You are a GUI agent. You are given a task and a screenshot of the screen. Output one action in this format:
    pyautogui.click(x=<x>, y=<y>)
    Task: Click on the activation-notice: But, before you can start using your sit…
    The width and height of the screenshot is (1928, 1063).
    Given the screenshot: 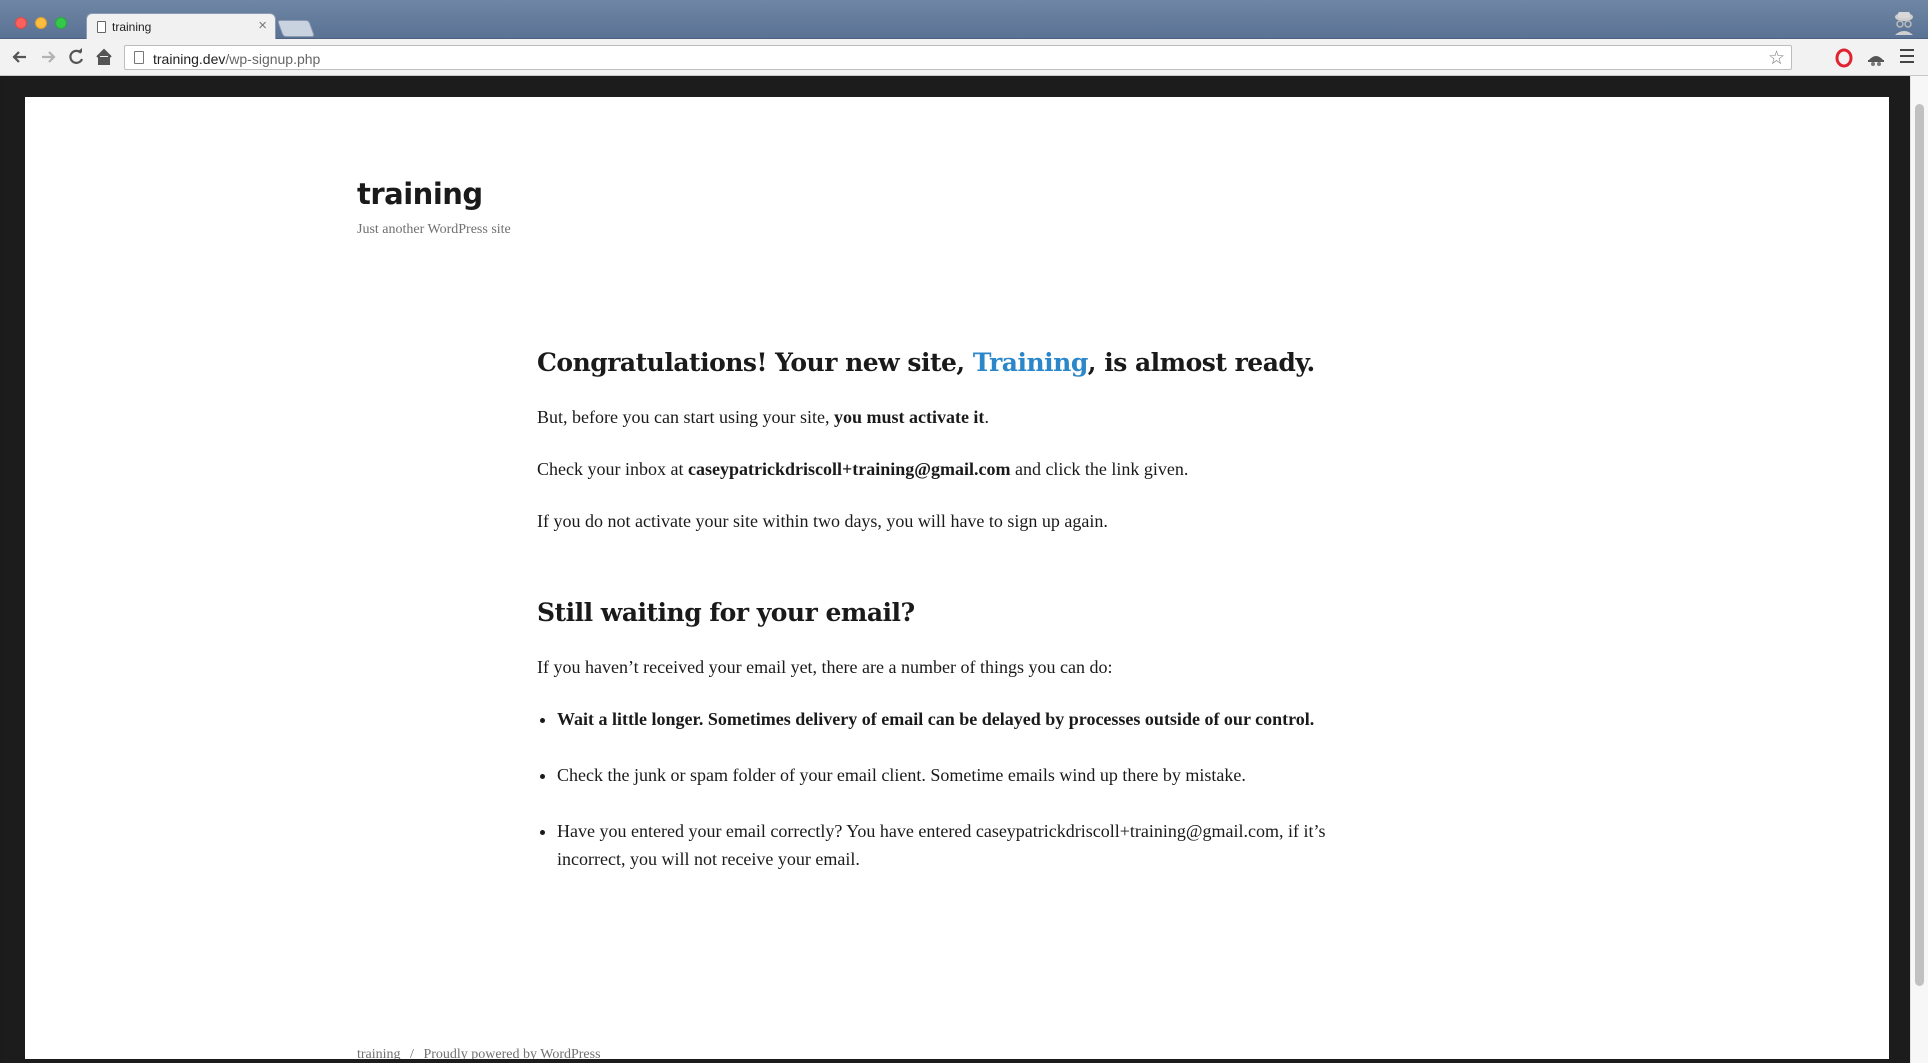 What is the action you would take?
    pyautogui.click(x=763, y=417)
    